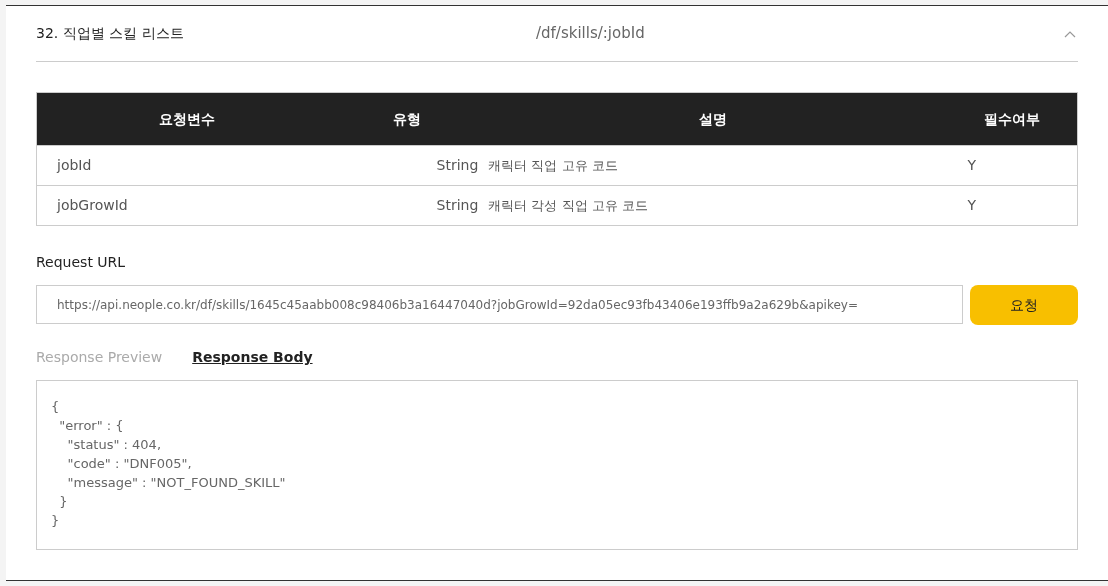 The image size is (1108, 586). I want to click on table-cell: jobId, so click(186, 165).